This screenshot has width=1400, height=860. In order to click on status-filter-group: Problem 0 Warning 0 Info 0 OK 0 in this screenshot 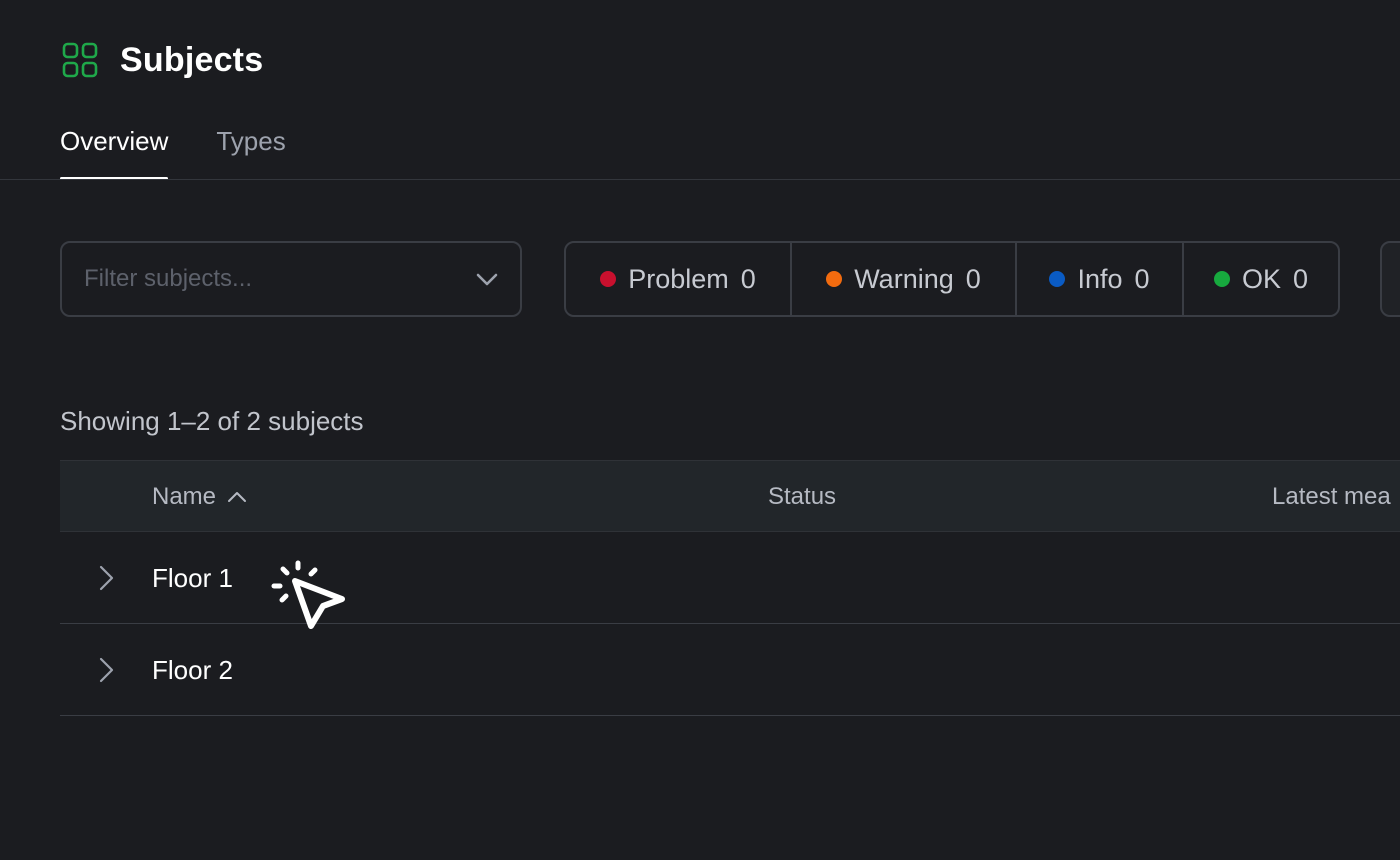, I will do `click(952, 279)`.